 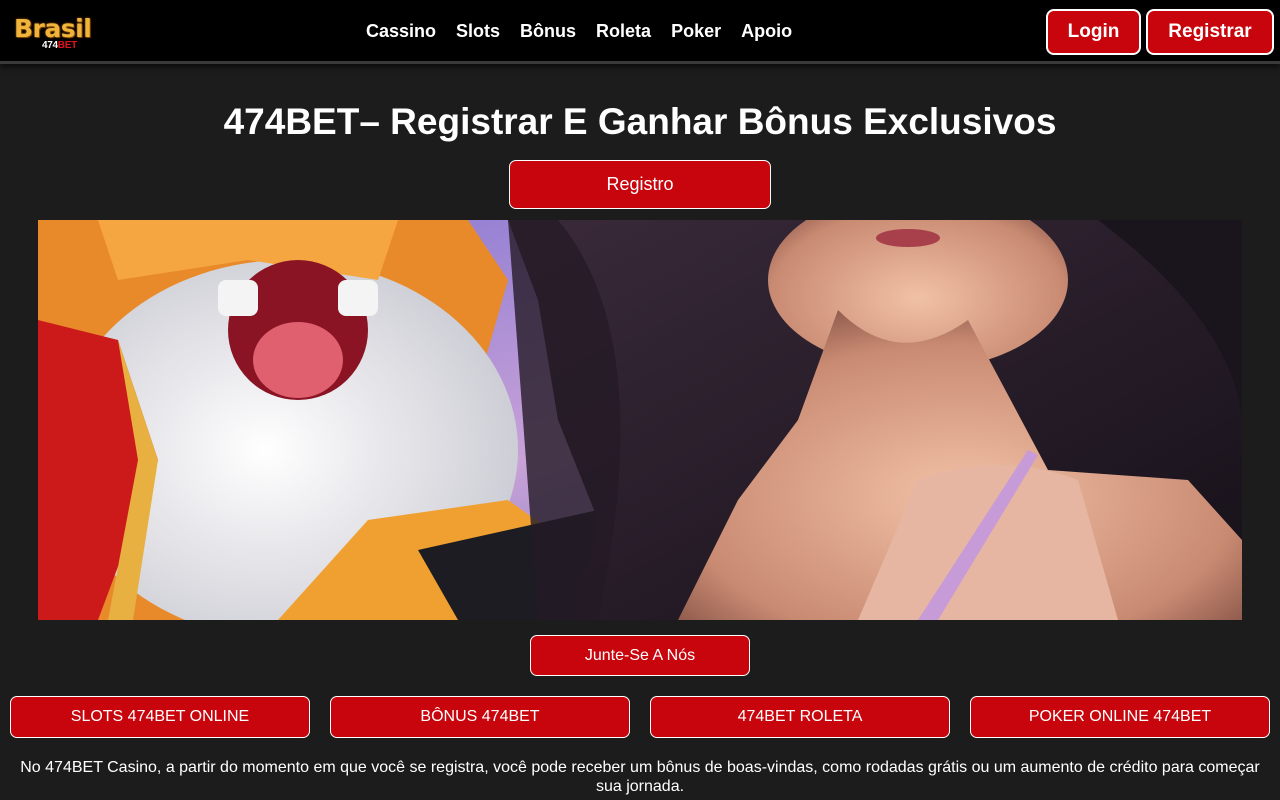 What do you see at coordinates (1210, 32) in the screenshot?
I see `register-button: Registrar` at bounding box center [1210, 32].